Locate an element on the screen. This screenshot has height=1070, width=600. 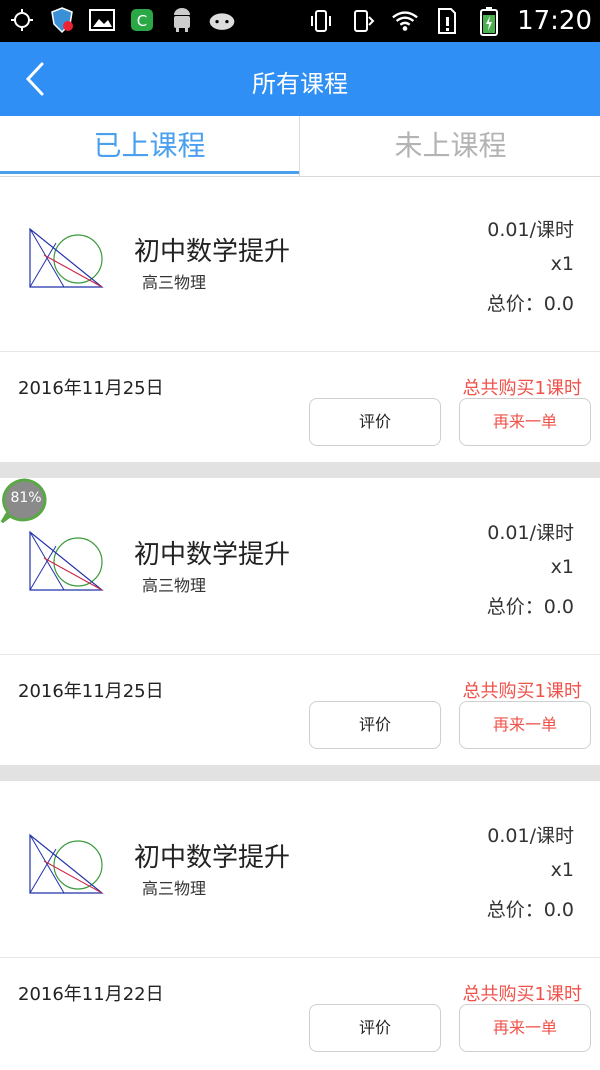
tab-attended-courses: 已上课程 is located at coordinates (149, 146).